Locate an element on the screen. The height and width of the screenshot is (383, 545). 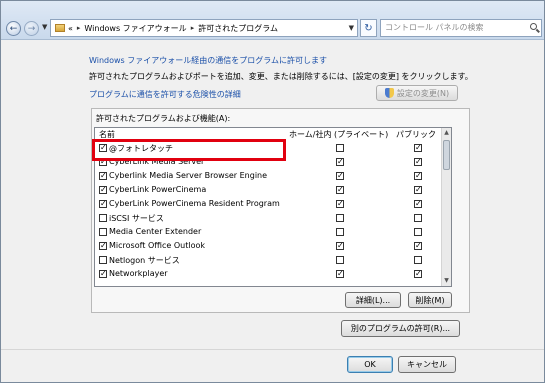
refresh-icon: ↻ is located at coordinates (368, 28).